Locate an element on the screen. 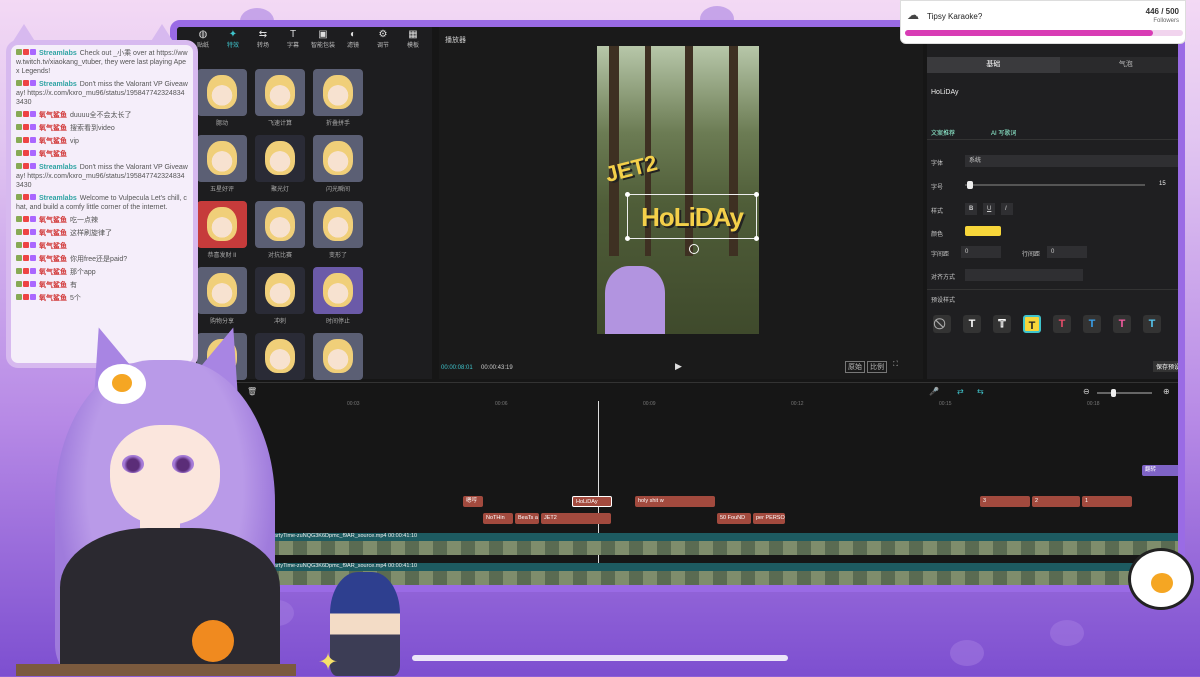 Image resolution: width=1200 pixels, height=677 pixels. tab-subtitle: T 字幕 is located at coordinates (293, 39).